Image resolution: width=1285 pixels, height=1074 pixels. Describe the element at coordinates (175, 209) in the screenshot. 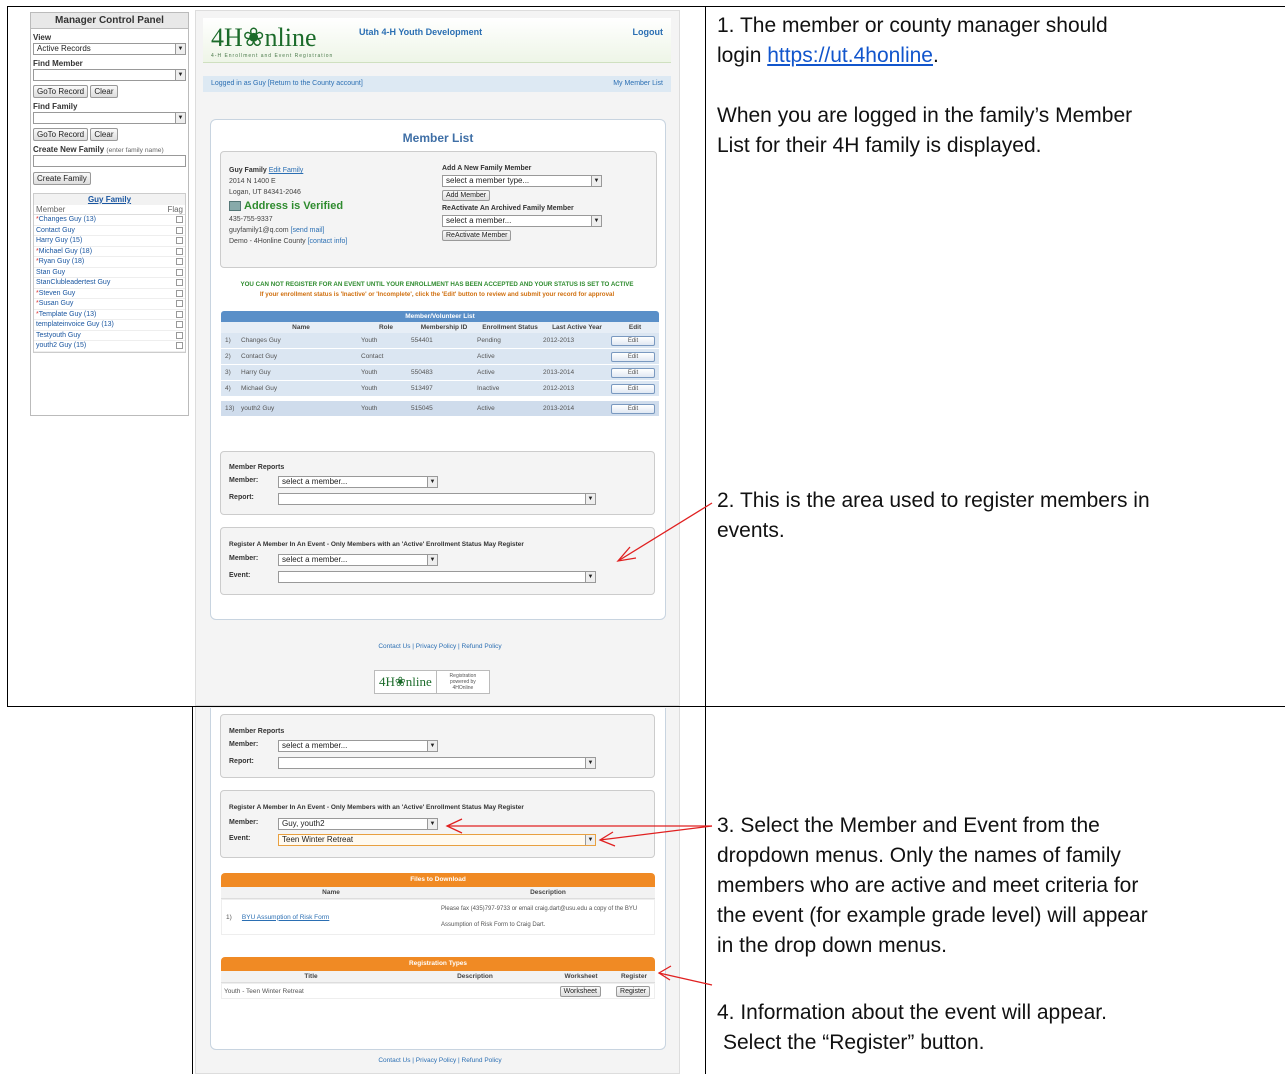

I see `col-flag: Flag` at that location.